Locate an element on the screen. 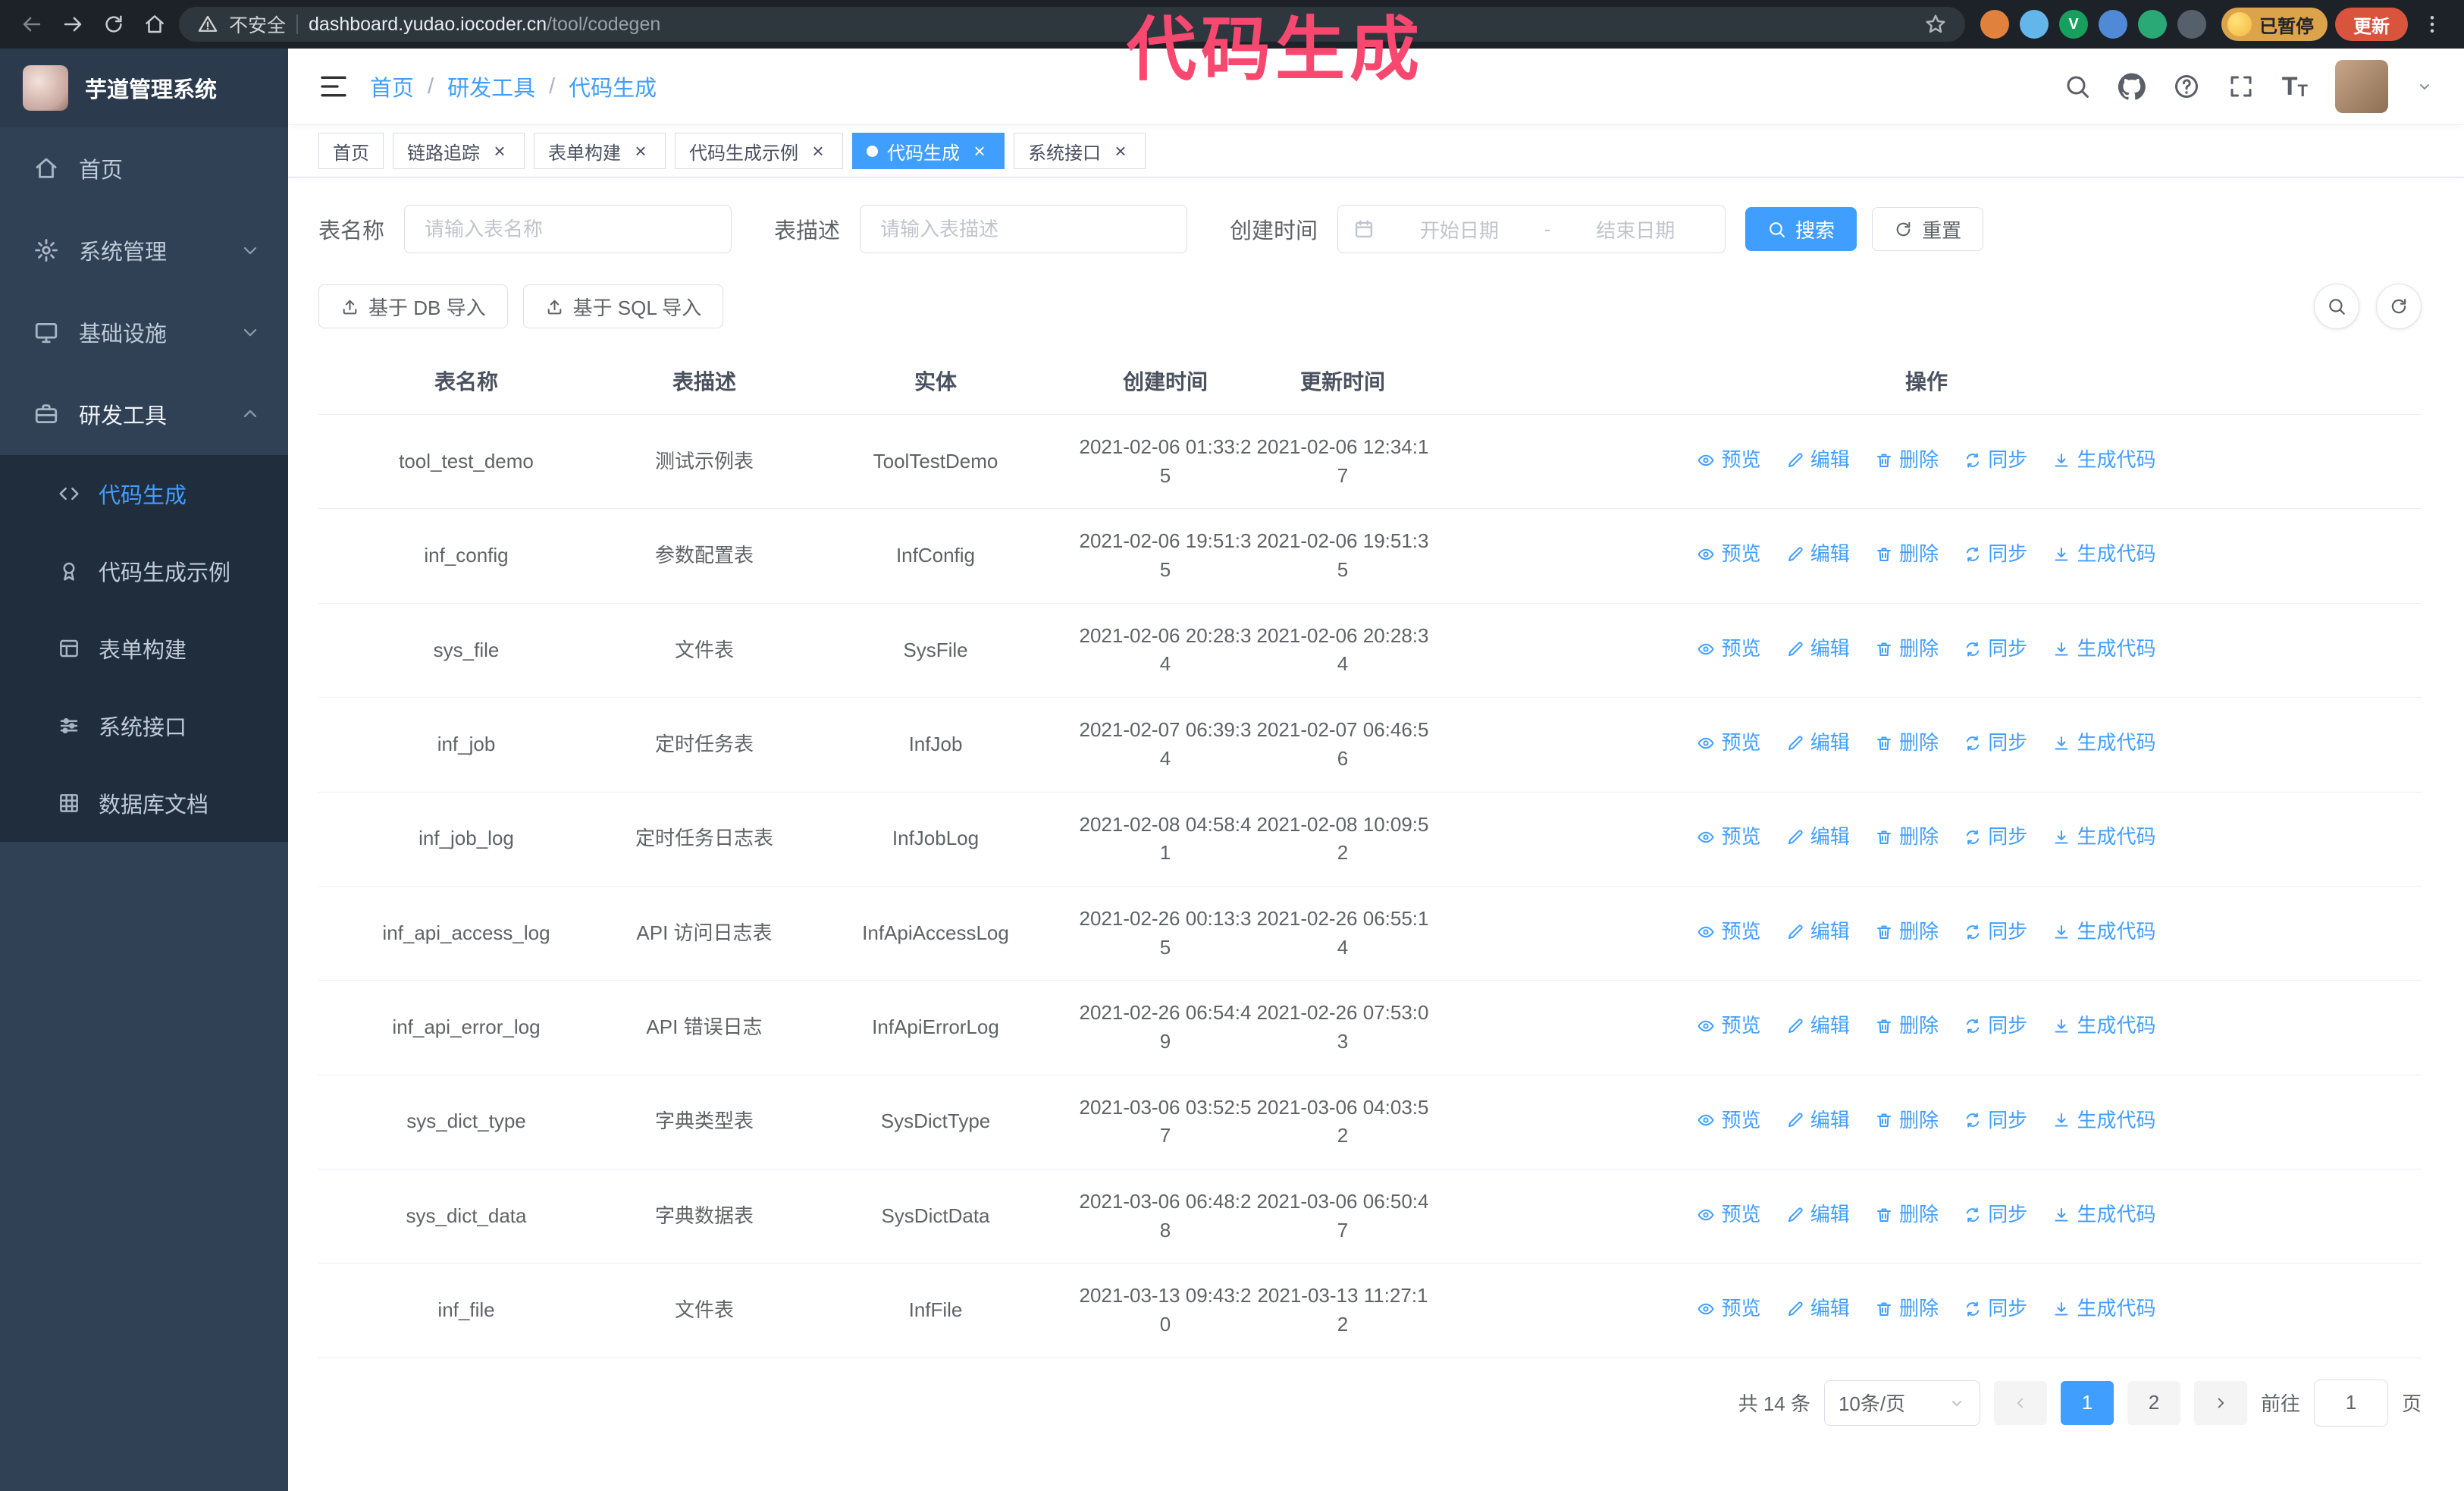  bookmark-star-icon is located at coordinates (1936, 24).